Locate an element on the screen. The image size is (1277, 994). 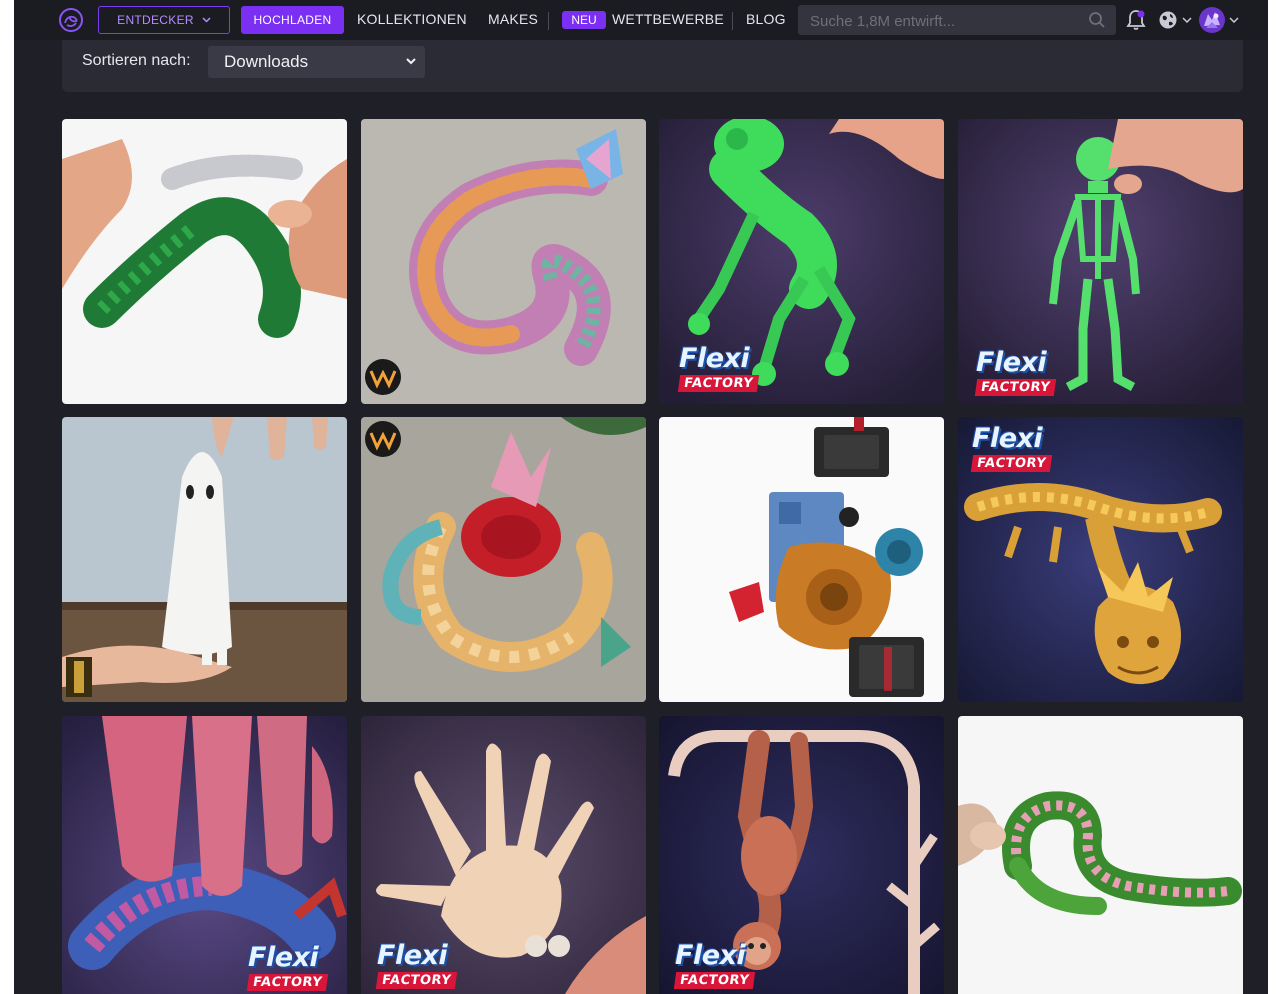
search-icon is located at coordinates (1097, 20).